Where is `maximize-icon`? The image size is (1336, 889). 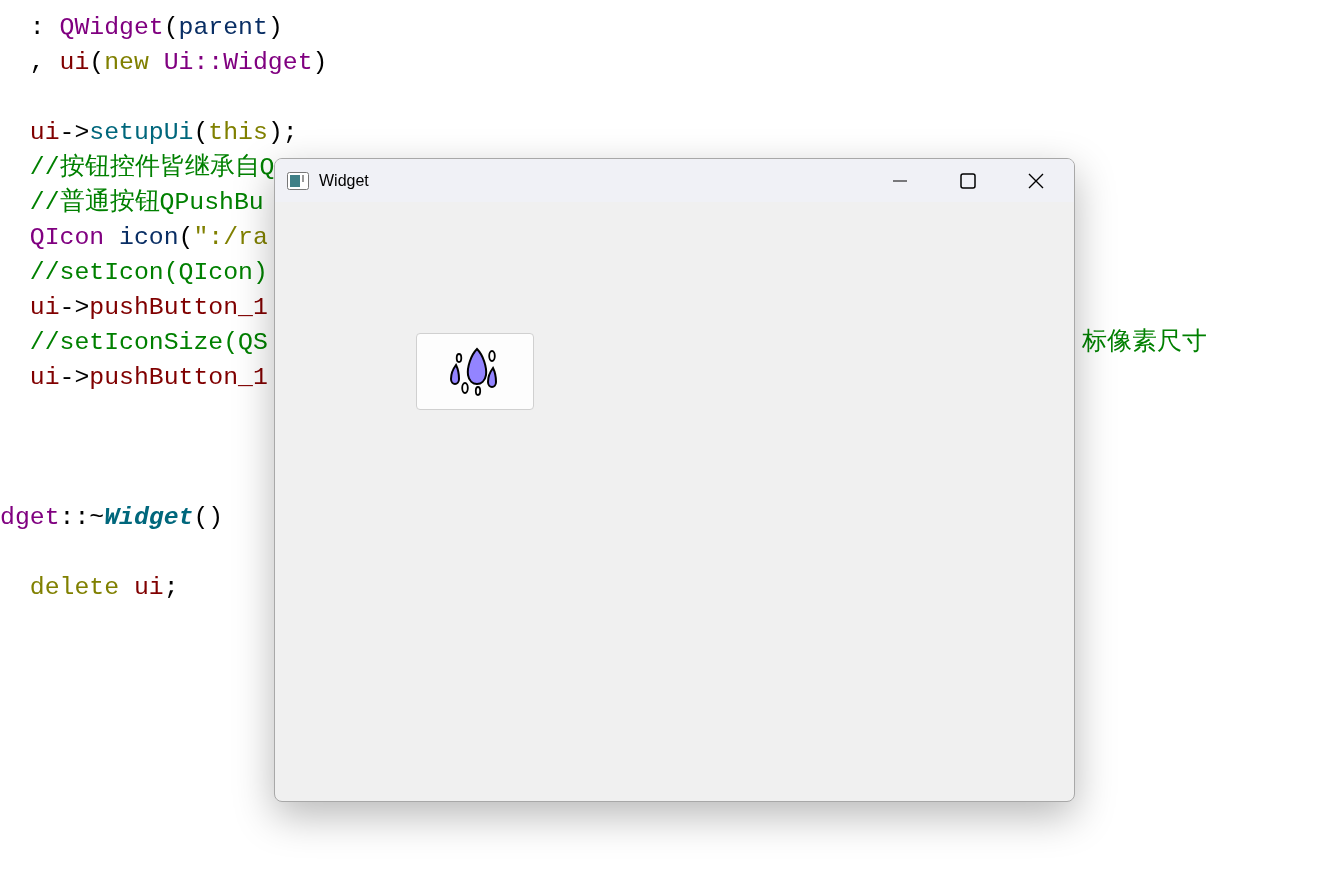 maximize-icon is located at coordinates (968, 180).